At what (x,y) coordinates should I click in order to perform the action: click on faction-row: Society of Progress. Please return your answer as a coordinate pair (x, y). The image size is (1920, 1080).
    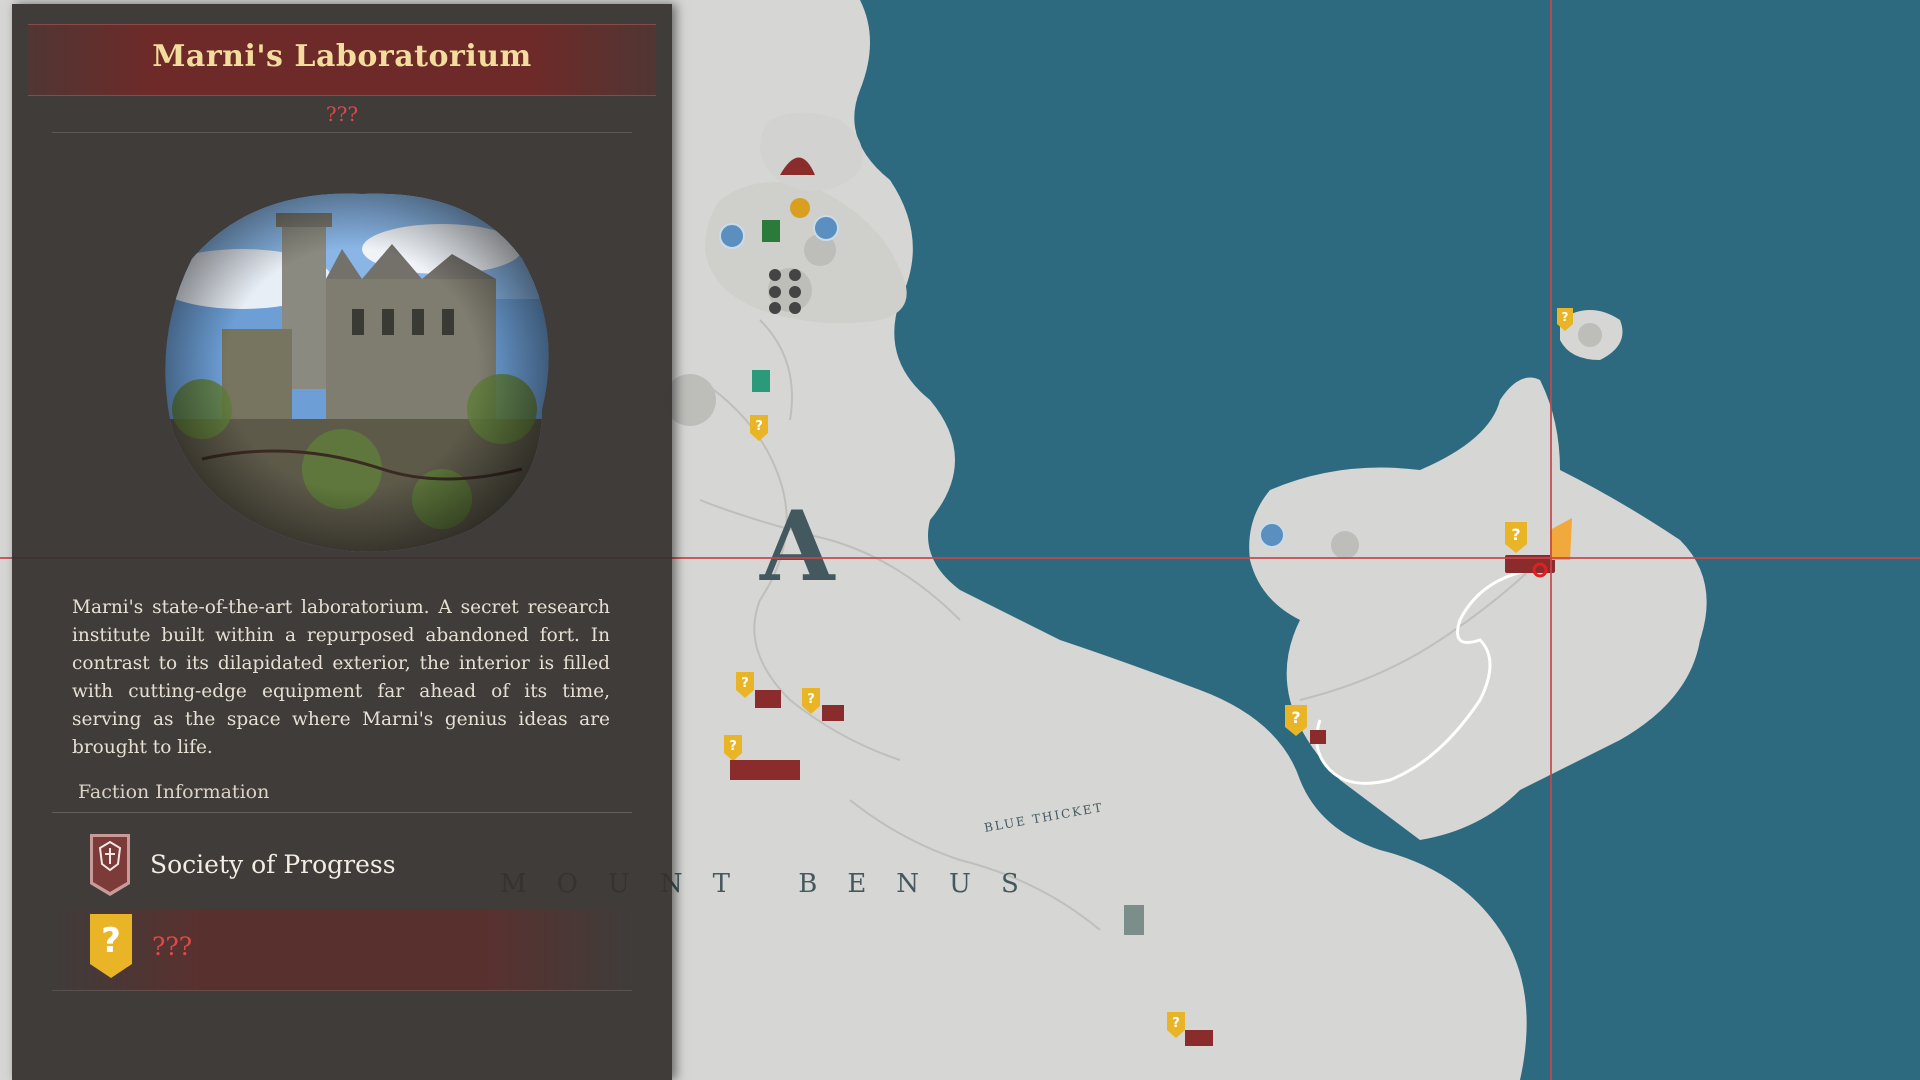
    Looking at the image, I should click on (342, 865).